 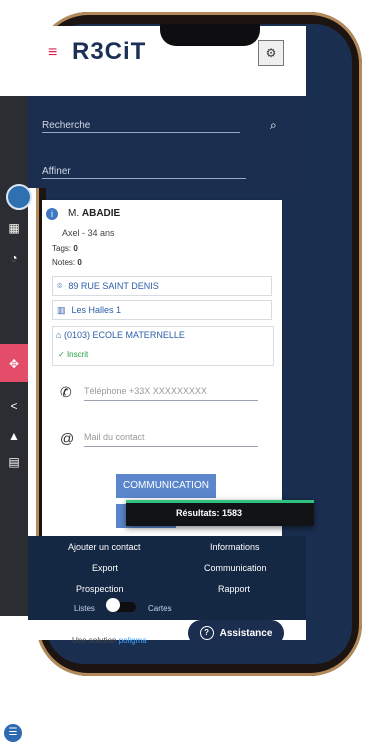 What do you see at coordinates (166, 486) in the screenshot?
I see `communication-button: COMMUNICATION` at bounding box center [166, 486].